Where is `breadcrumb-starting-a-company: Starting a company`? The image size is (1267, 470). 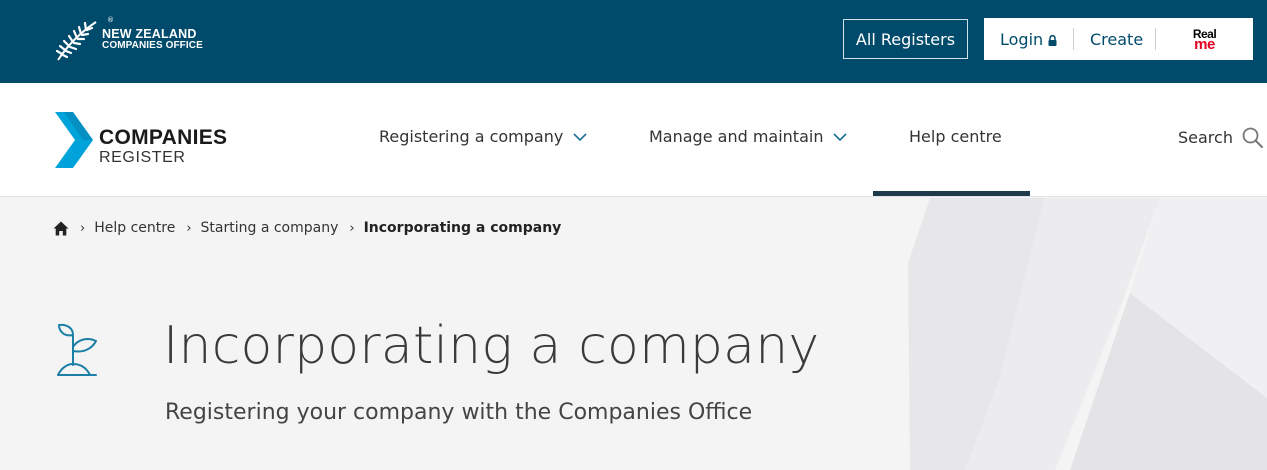 breadcrumb-starting-a-company: Starting a company is located at coordinates (270, 228).